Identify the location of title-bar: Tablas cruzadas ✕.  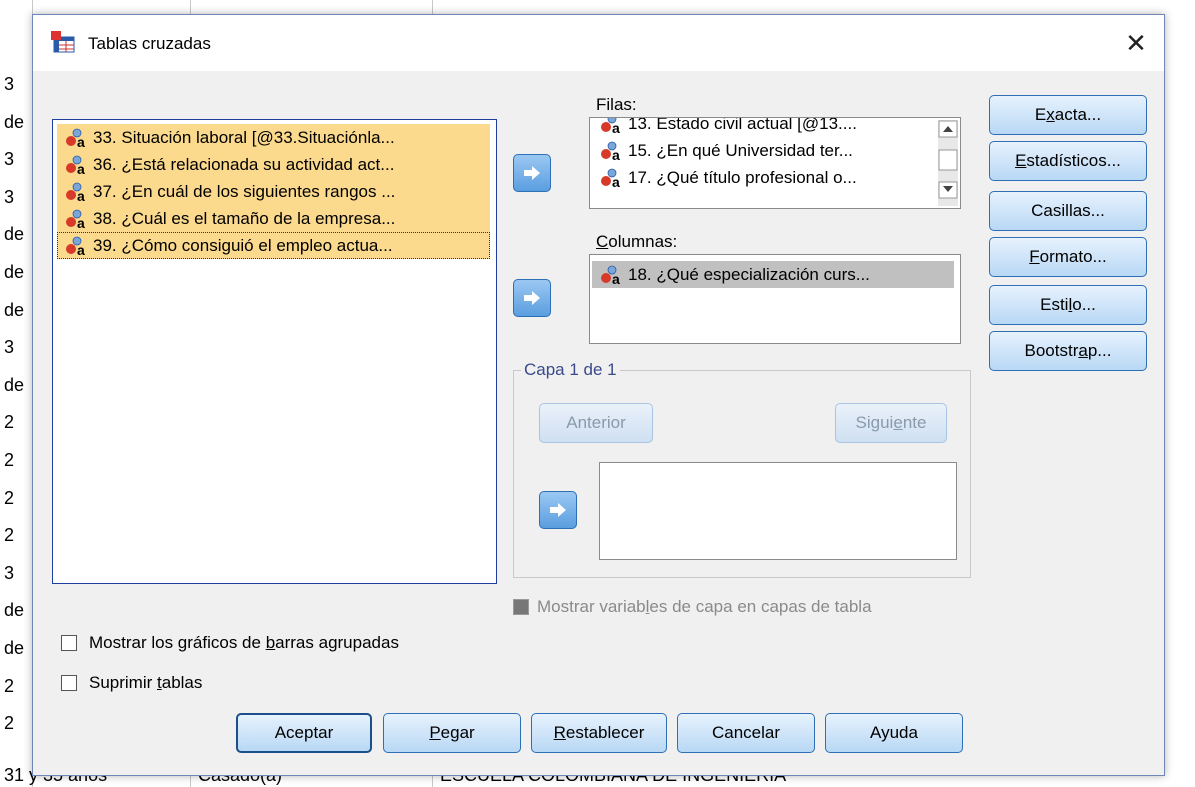
(598, 43).